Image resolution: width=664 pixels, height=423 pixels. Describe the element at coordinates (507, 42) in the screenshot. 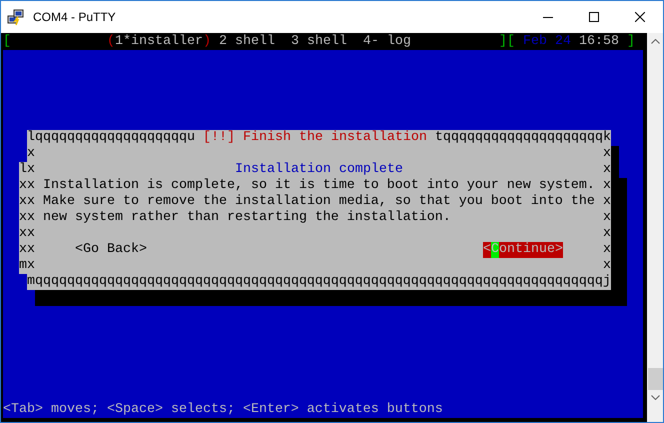

I see `status-bracket: ][` at that location.